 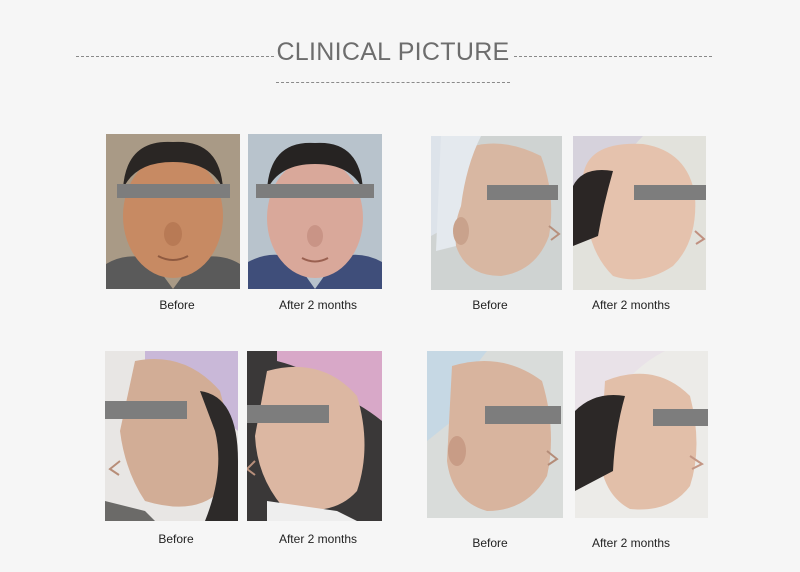 What do you see at coordinates (173, 211) in the screenshot?
I see `photo-man-before` at bounding box center [173, 211].